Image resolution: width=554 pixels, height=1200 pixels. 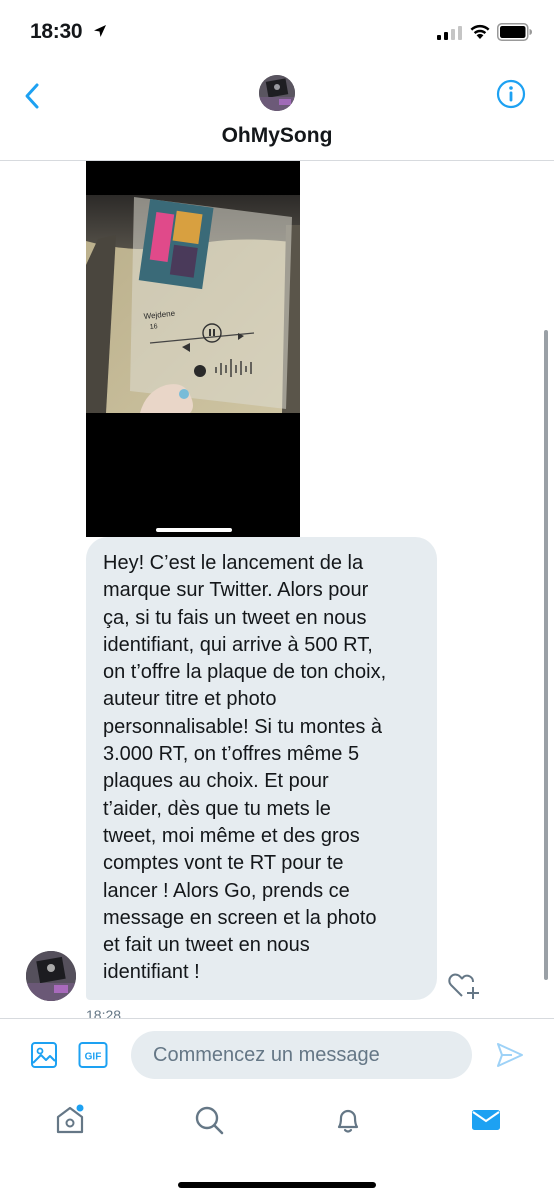 What do you see at coordinates (194, 530) in the screenshot?
I see `media-home-indicator` at bounding box center [194, 530].